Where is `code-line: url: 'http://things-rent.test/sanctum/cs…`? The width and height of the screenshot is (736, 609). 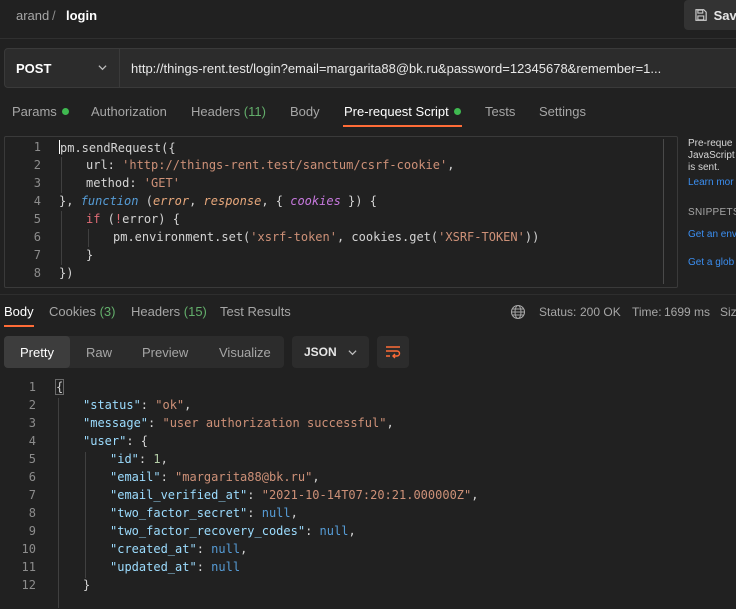 code-line: url: 'http://things-rent.test/sanctum/cs… is located at coordinates (270, 165).